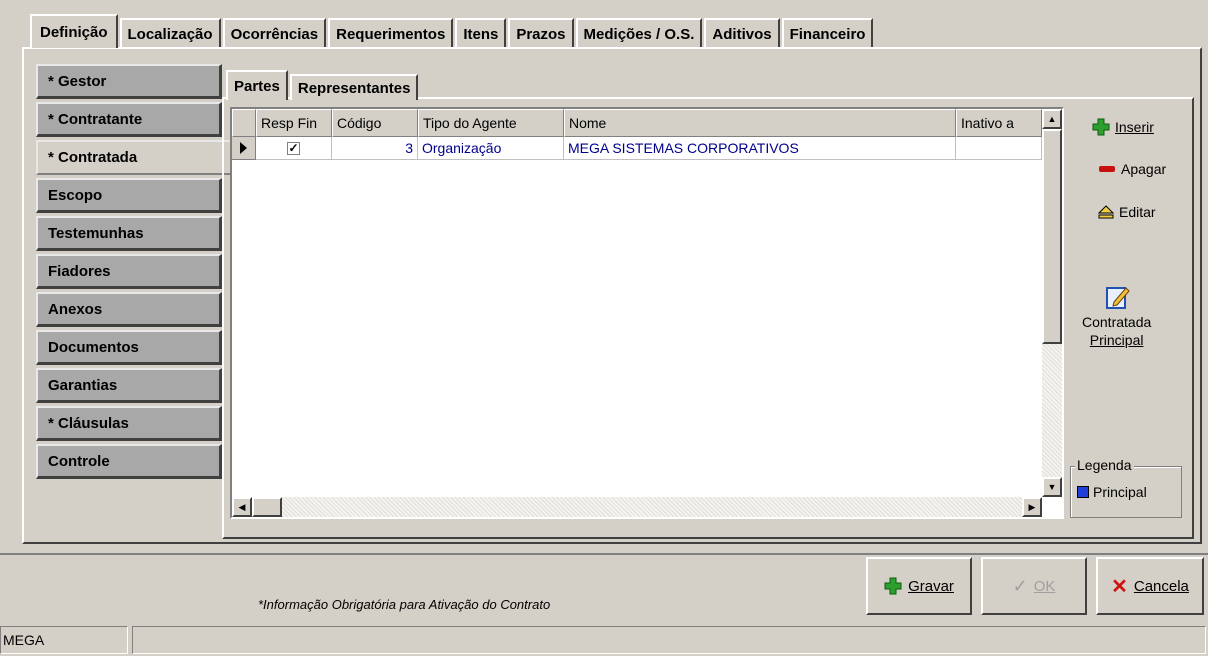  I want to click on apagar-button: Apagar, so click(1132, 169).